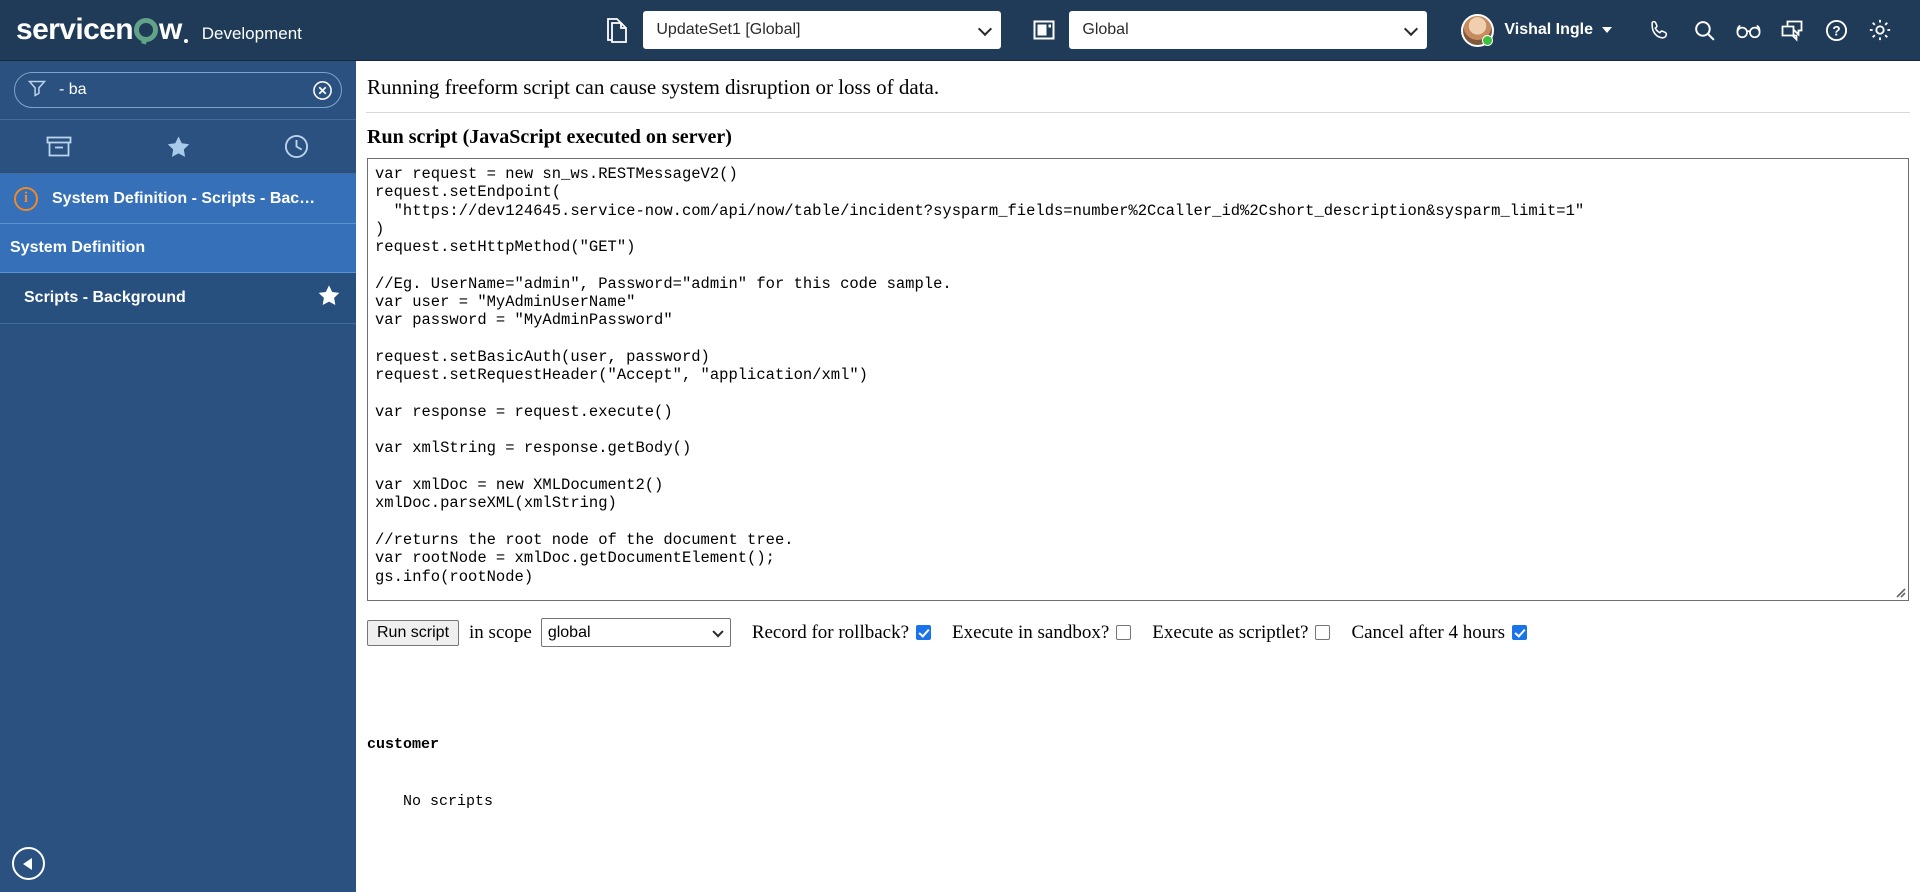 The height and width of the screenshot is (892, 1920). I want to click on update-set-select-wrap: UpdateSet1 [Global], so click(822, 30).